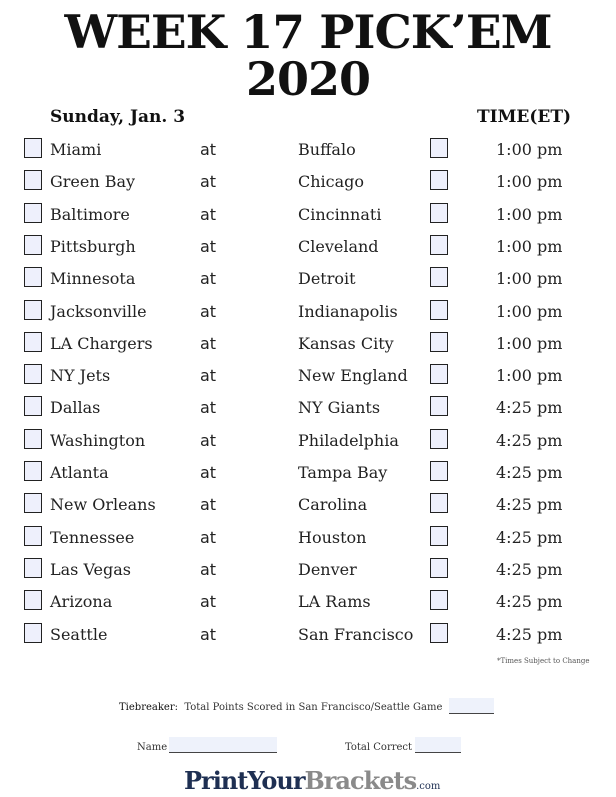 Image resolution: width=616 pixels, height=797 pixels. I want to click on logo-part-printyour: PrintYour, so click(244, 780).